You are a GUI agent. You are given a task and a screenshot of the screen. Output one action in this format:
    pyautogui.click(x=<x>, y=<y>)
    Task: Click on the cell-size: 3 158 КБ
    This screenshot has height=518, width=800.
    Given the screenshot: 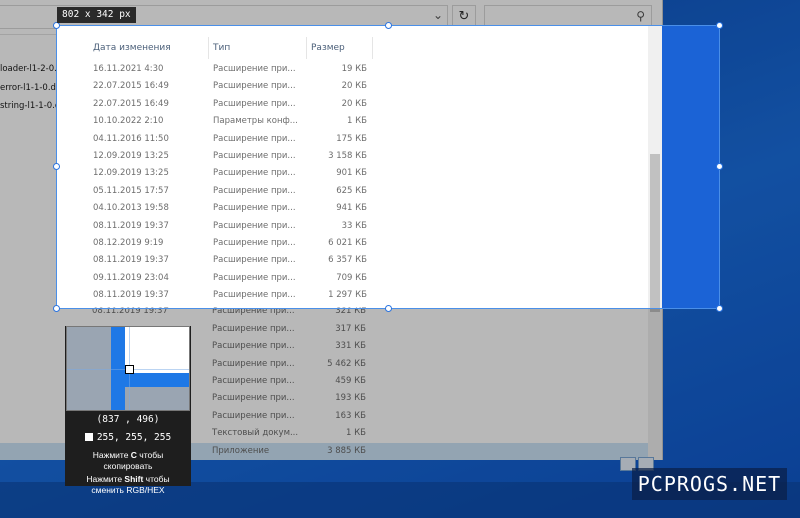 What is the action you would take?
    pyautogui.click(x=347, y=155)
    